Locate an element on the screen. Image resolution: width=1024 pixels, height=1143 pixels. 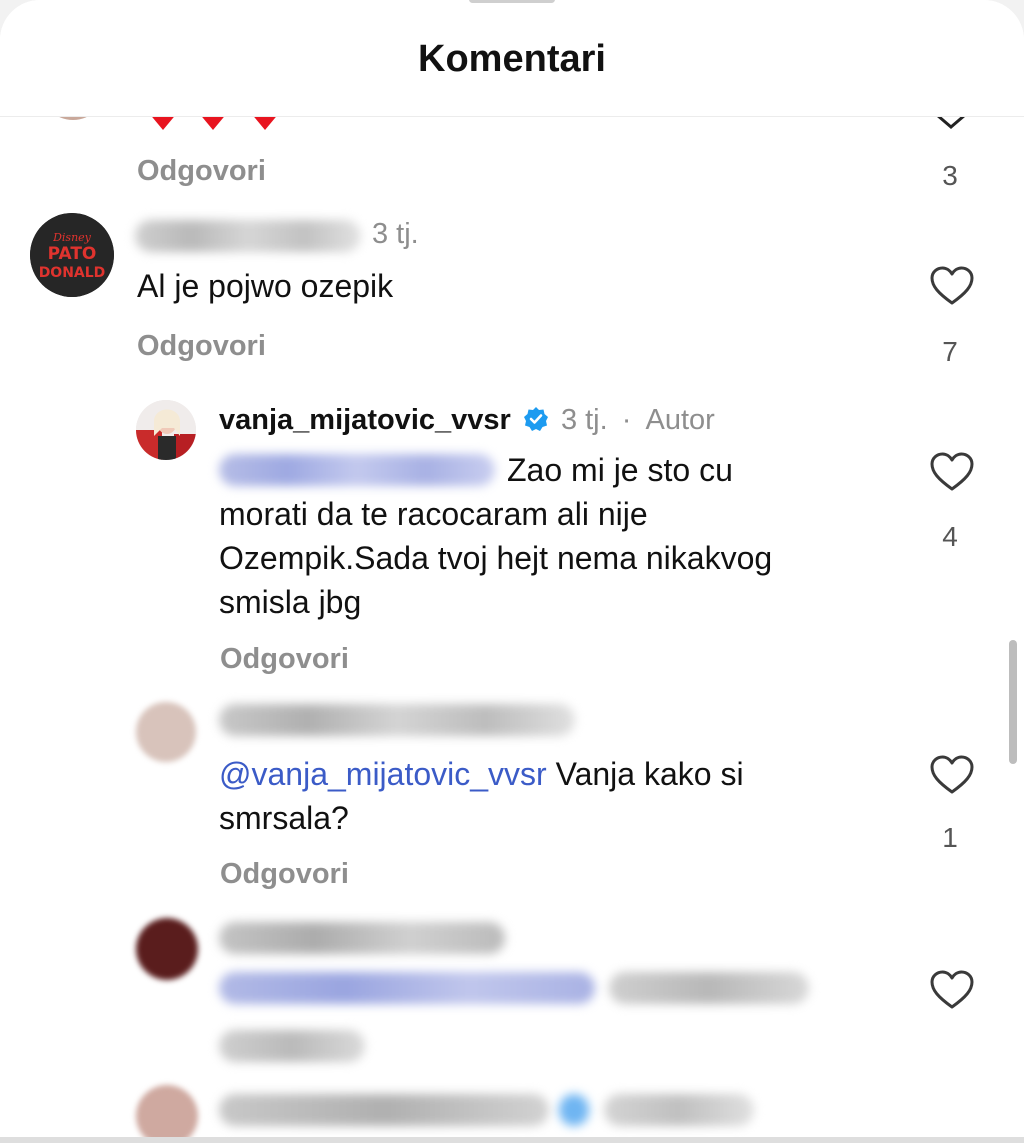
page-title: Komentari is located at coordinates (512, 59).